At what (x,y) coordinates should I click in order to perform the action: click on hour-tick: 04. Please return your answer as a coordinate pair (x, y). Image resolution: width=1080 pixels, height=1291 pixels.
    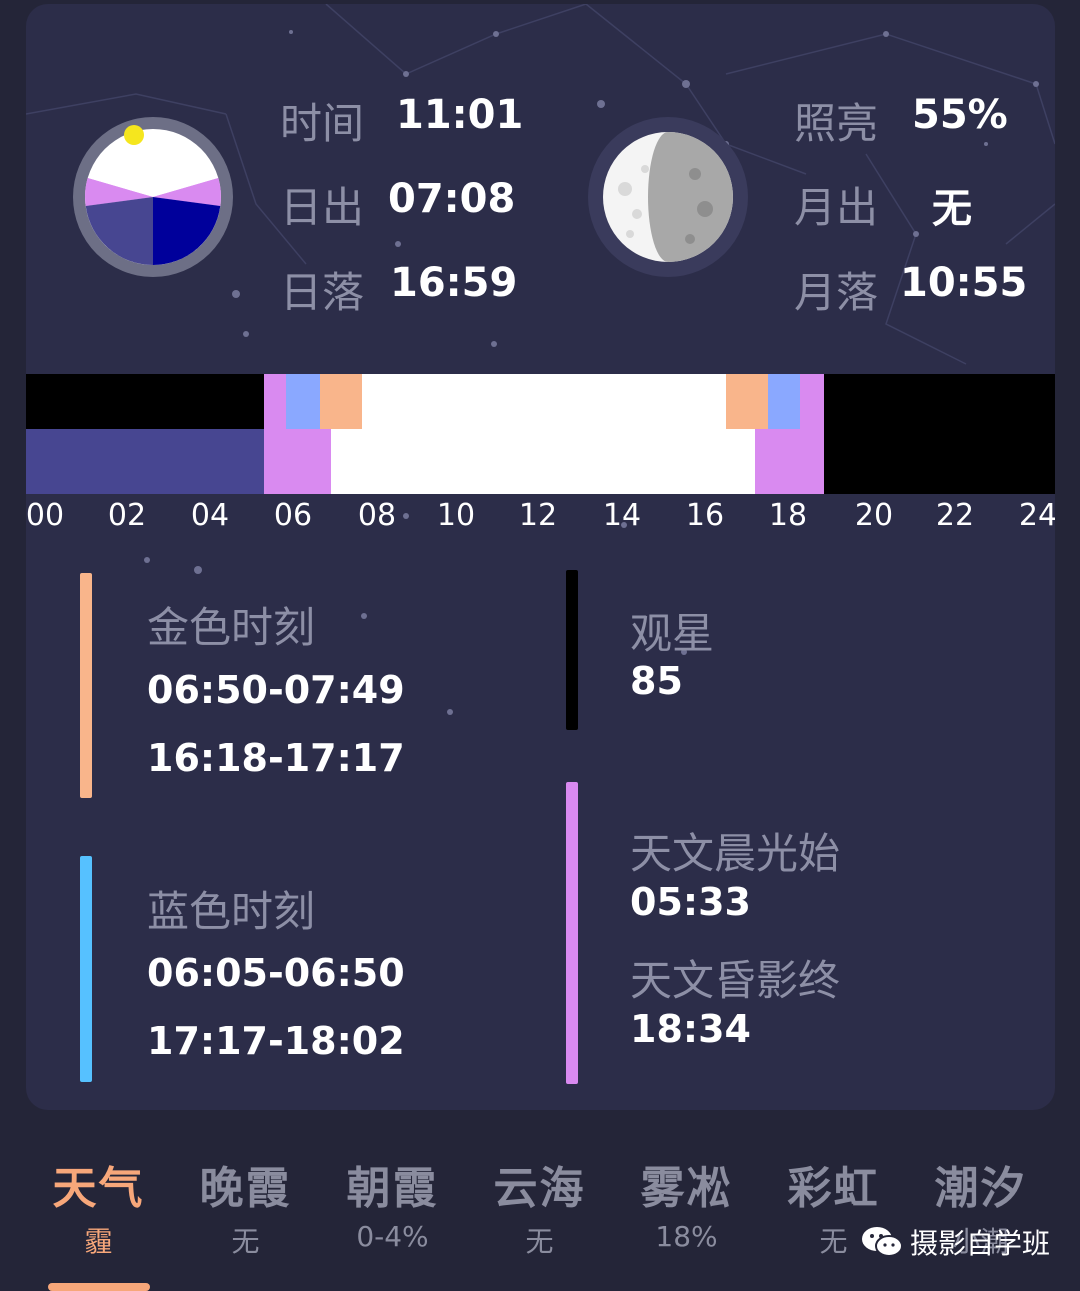
    Looking at the image, I should click on (210, 515).